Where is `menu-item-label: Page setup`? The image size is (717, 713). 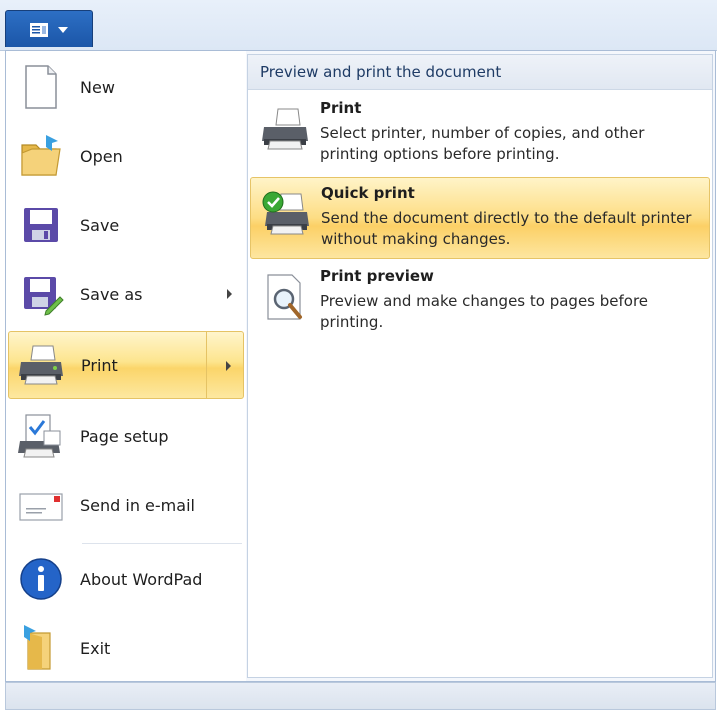 menu-item-label: Page setup is located at coordinates (124, 436).